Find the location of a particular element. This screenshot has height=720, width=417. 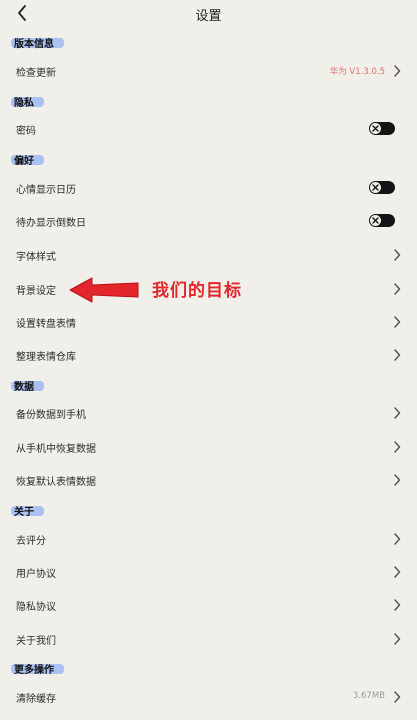

annotation-label: 我们的目标 is located at coordinates (197, 291).